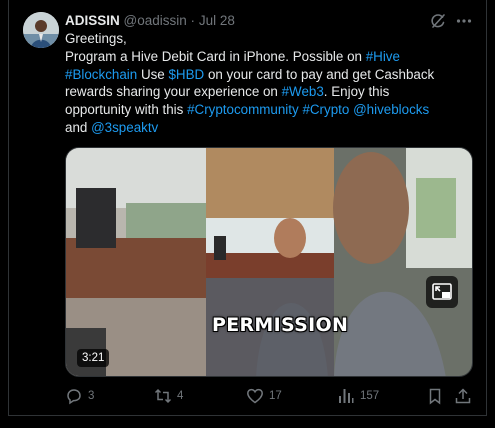 The width and height of the screenshot is (495, 428). I want to click on tweet-header: ADISSIN @oadissin · Jul 28, so click(265, 21).